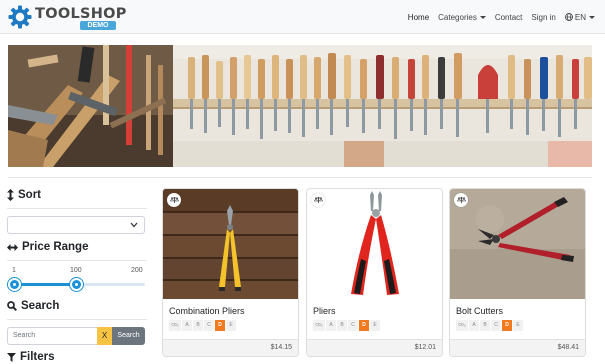 Image resolution: width=605 pixels, height=364 pixels. Describe the element at coordinates (517, 347) in the screenshot. I see `card-footer: $48.41` at that location.